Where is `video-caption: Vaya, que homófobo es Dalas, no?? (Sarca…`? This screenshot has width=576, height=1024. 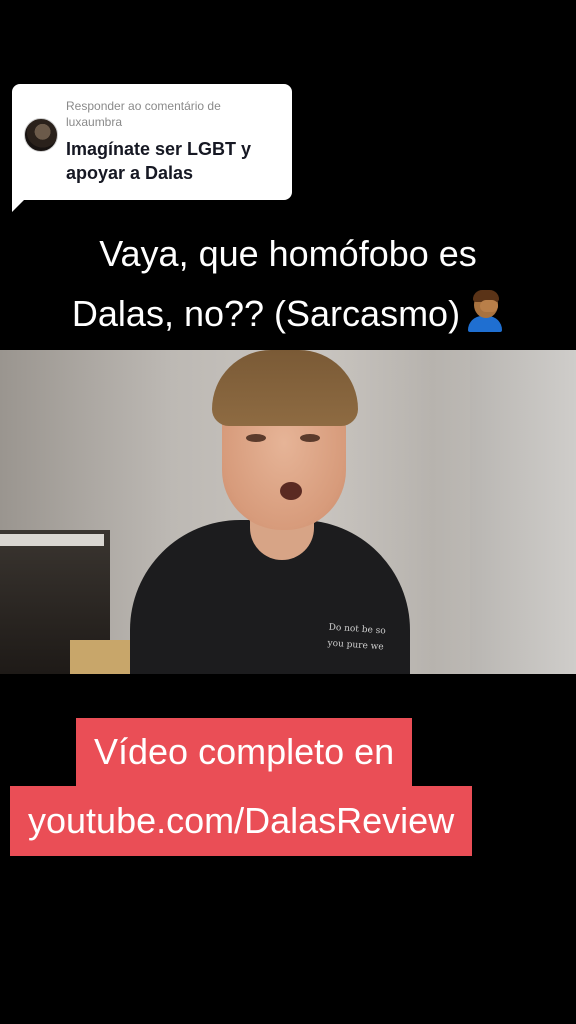
video-caption: Vaya, que homófobo es Dalas, no?? (Sarca… is located at coordinates (288, 284).